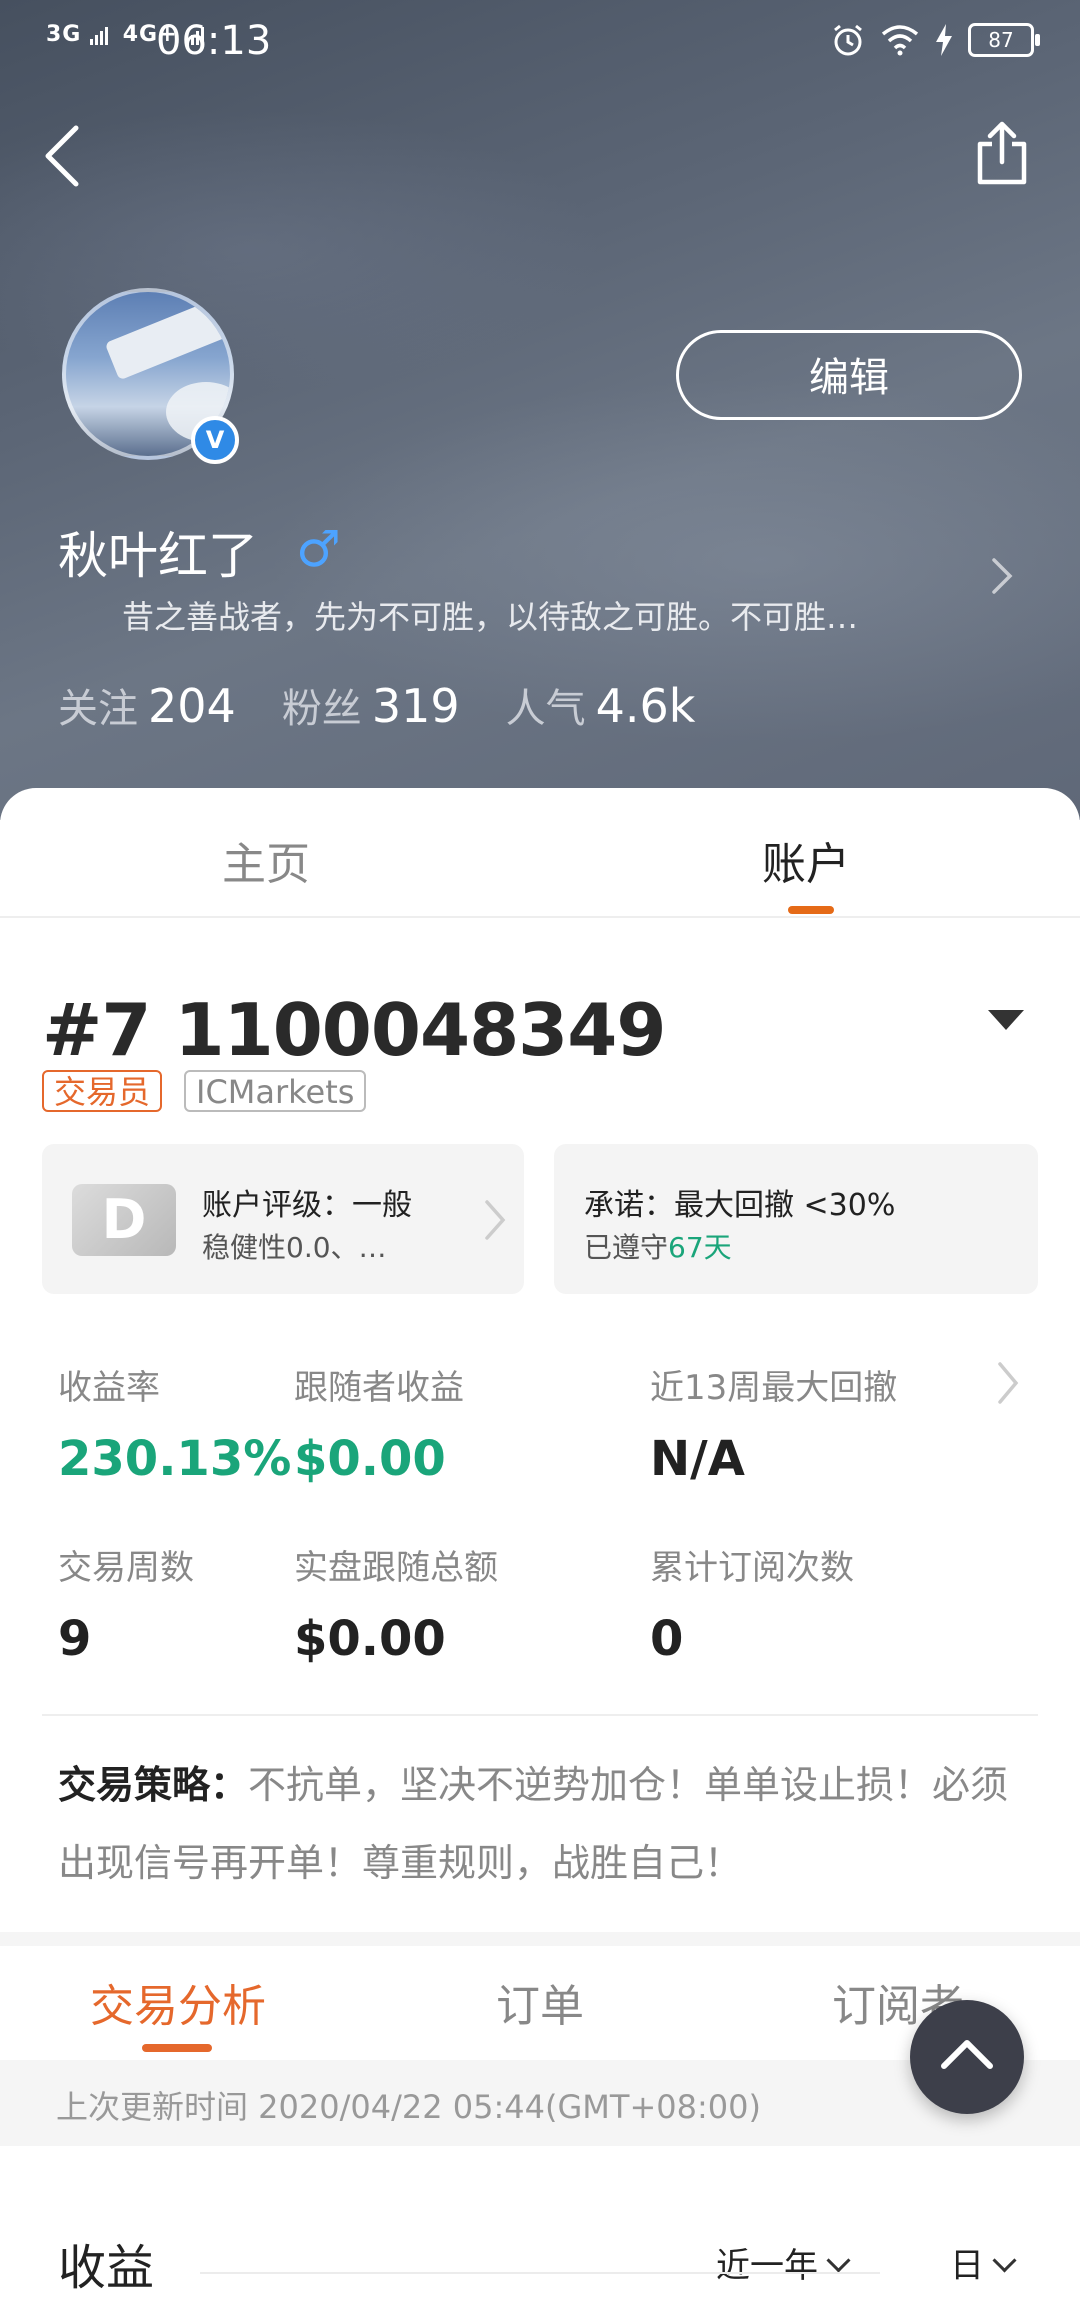 This screenshot has height=2298, width=1080. Describe the element at coordinates (124, 1220) in the screenshot. I see `grade-badge: D` at that location.